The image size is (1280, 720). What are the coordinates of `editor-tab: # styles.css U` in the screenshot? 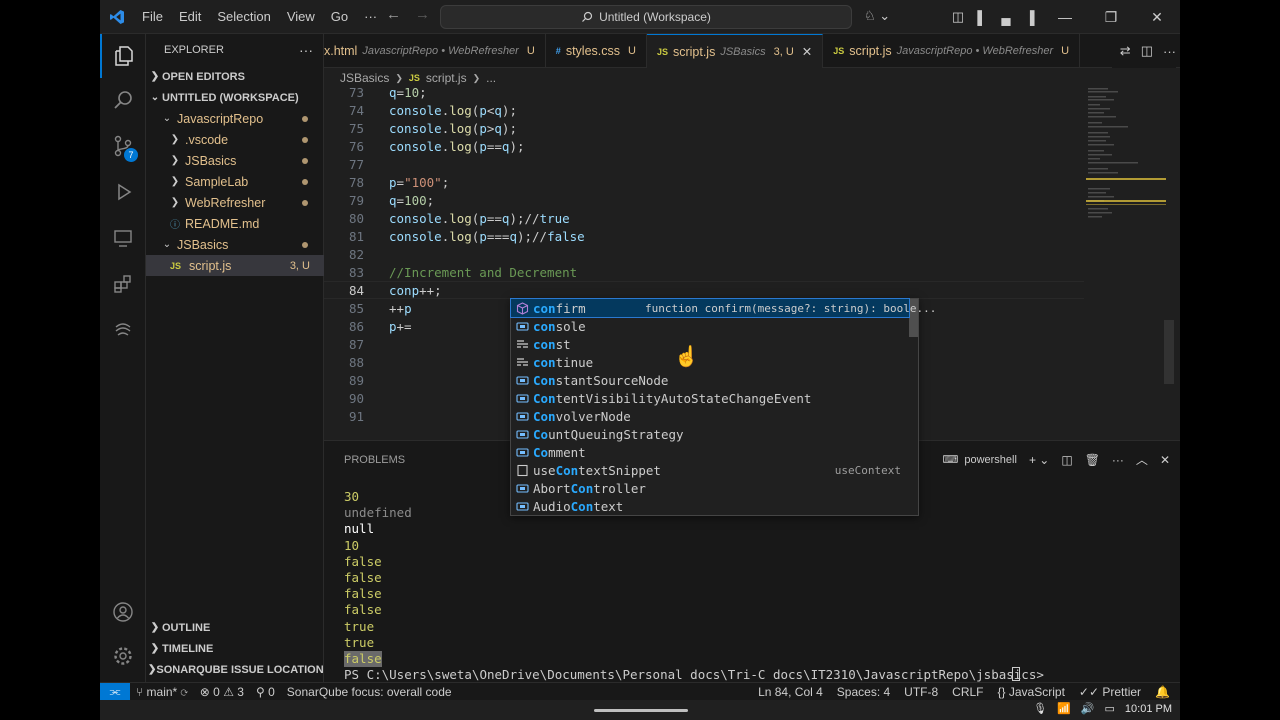 It's located at (596, 51).